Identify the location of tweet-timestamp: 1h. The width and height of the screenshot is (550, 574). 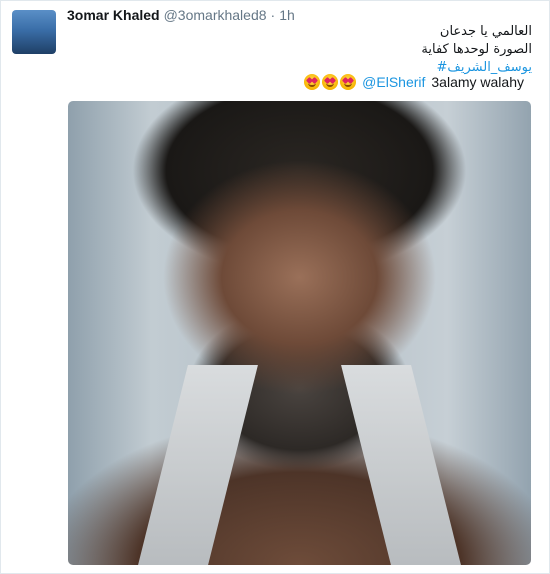
(287, 15).